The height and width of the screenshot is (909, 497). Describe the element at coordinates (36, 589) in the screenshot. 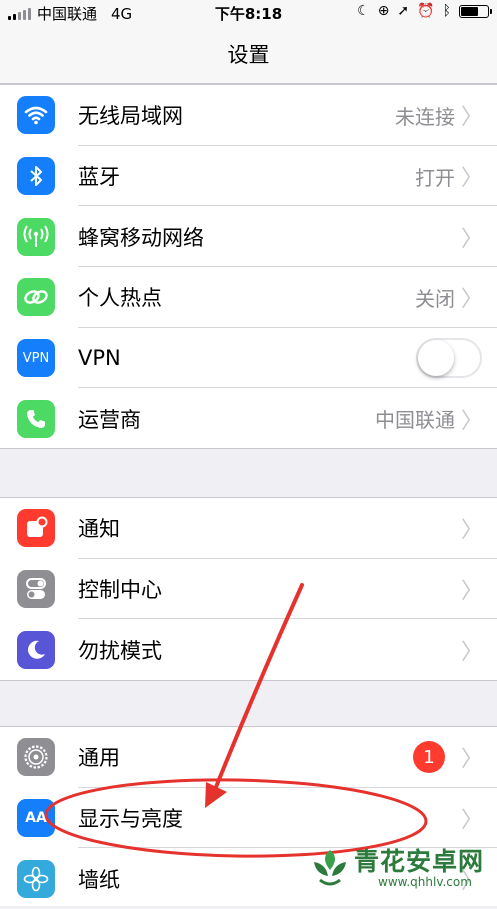

I see `control-center-icon` at that location.